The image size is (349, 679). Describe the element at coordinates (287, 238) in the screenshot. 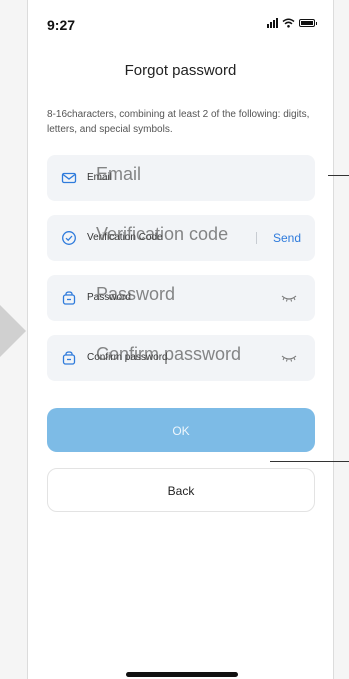

I see `send-code-button: Send` at that location.